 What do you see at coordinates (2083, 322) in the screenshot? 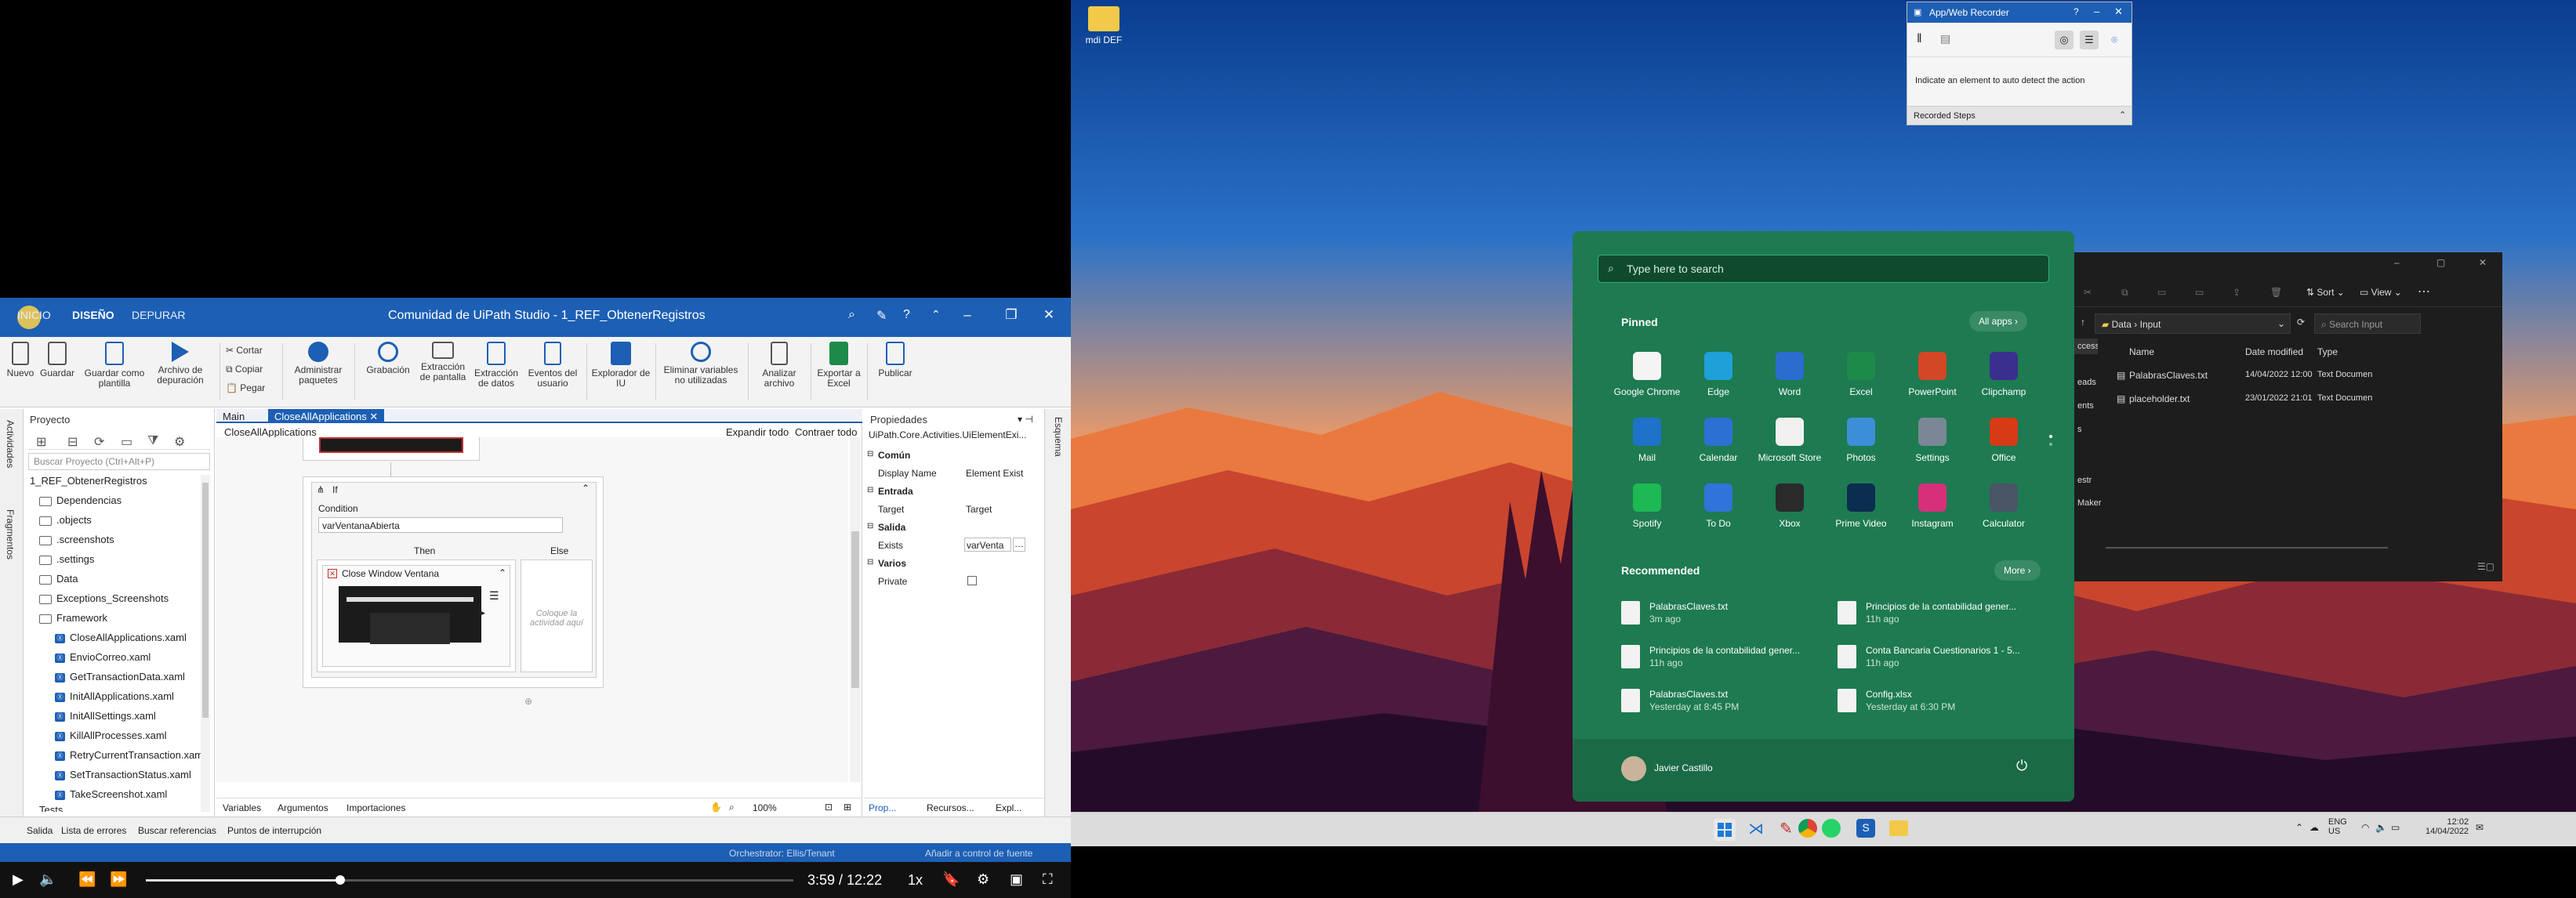
I see `up-arrow-icon: ↑` at bounding box center [2083, 322].